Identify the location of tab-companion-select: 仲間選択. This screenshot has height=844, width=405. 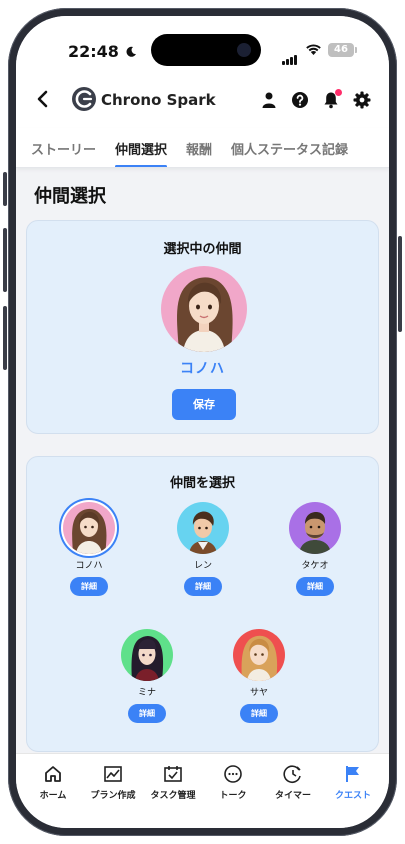
(141, 148).